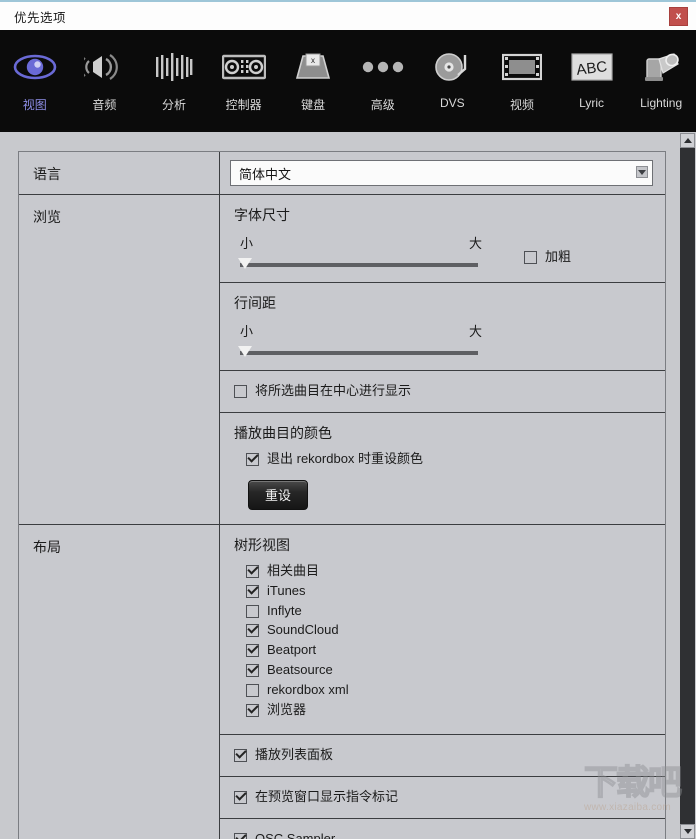  I want to click on reset-button: 重设, so click(278, 494).